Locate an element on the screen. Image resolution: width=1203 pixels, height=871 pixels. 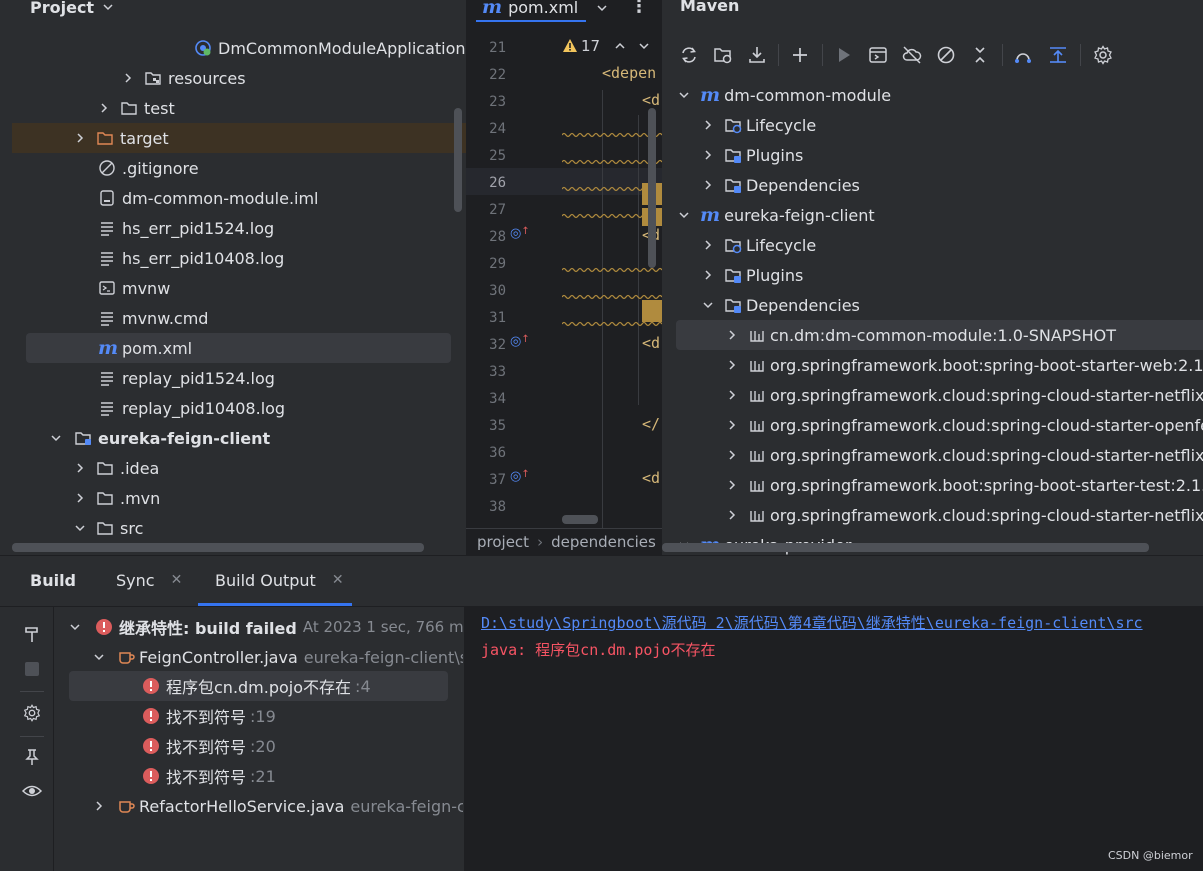
tree-item-mvnw-cmd: mvnw.cmd is located at coordinates (153, 318).